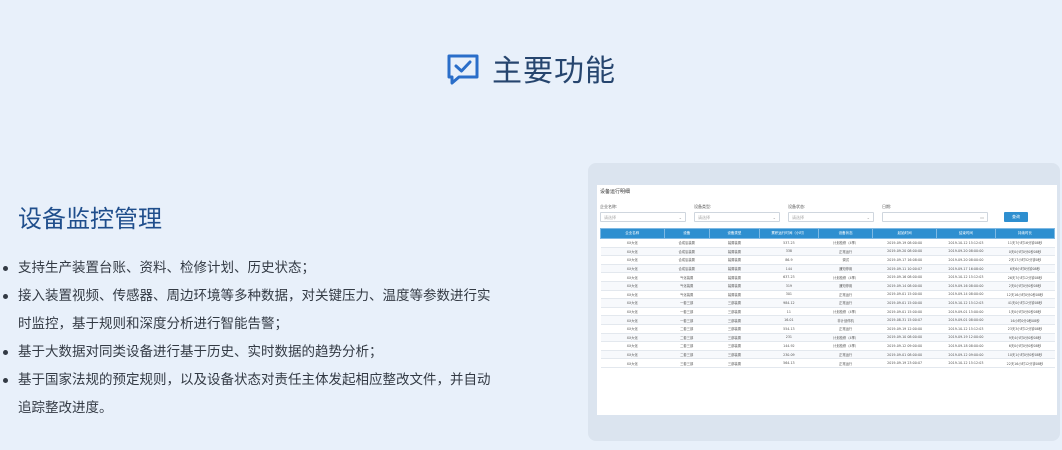 This screenshot has height=450, width=1062. What do you see at coordinates (789, 303) in the screenshot?
I see `table-cell: 984.12` at bounding box center [789, 303].